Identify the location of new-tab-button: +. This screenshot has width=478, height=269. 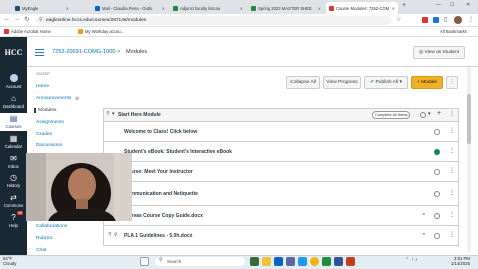
(404, 5).